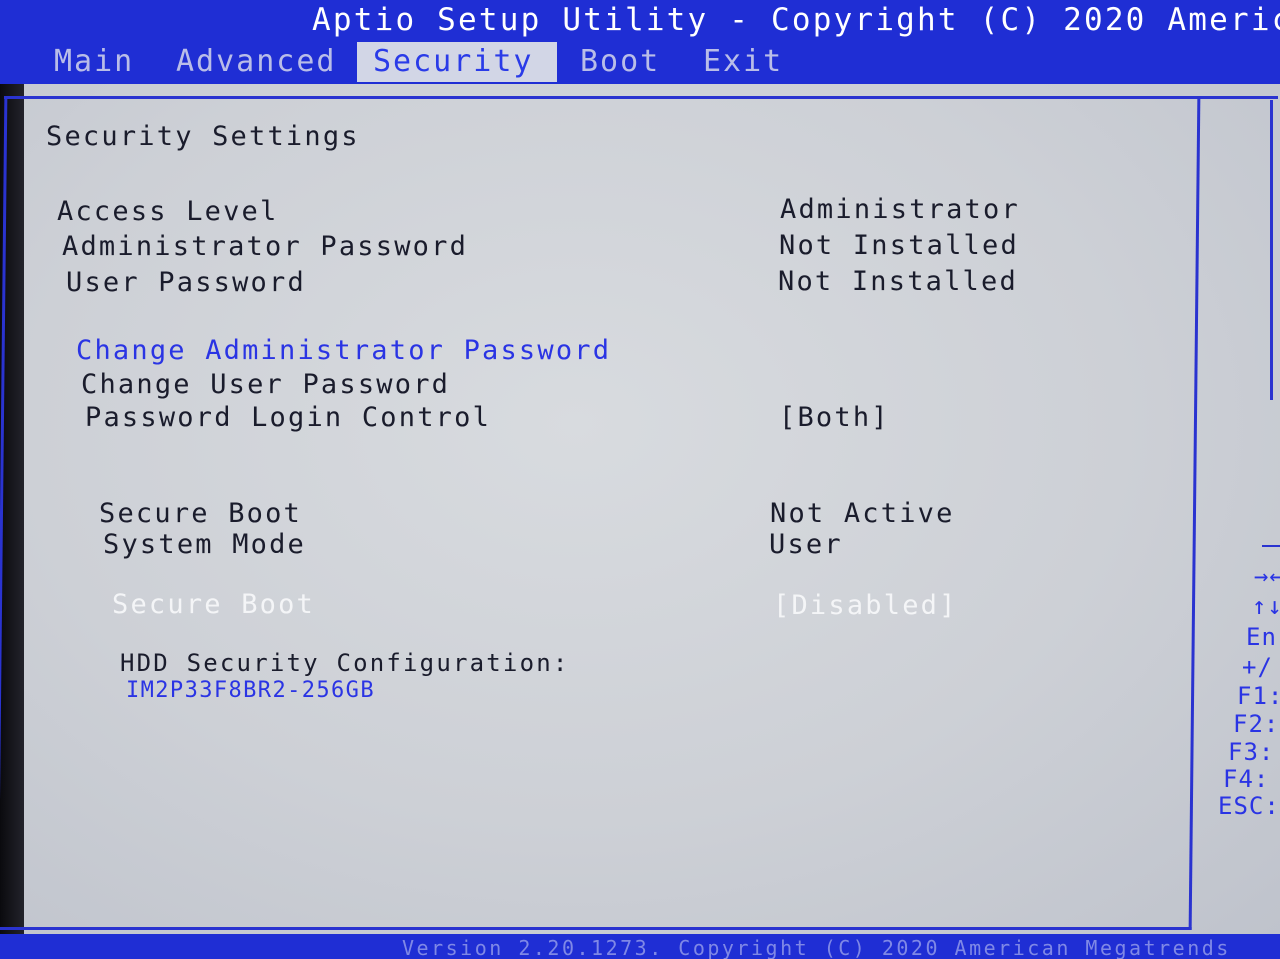 Image resolution: width=1280 pixels, height=959 pixels. What do you see at coordinates (256, 62) in the screenshot?
I see `tab-advanced: Advanced` at bounding box center [256, 62].